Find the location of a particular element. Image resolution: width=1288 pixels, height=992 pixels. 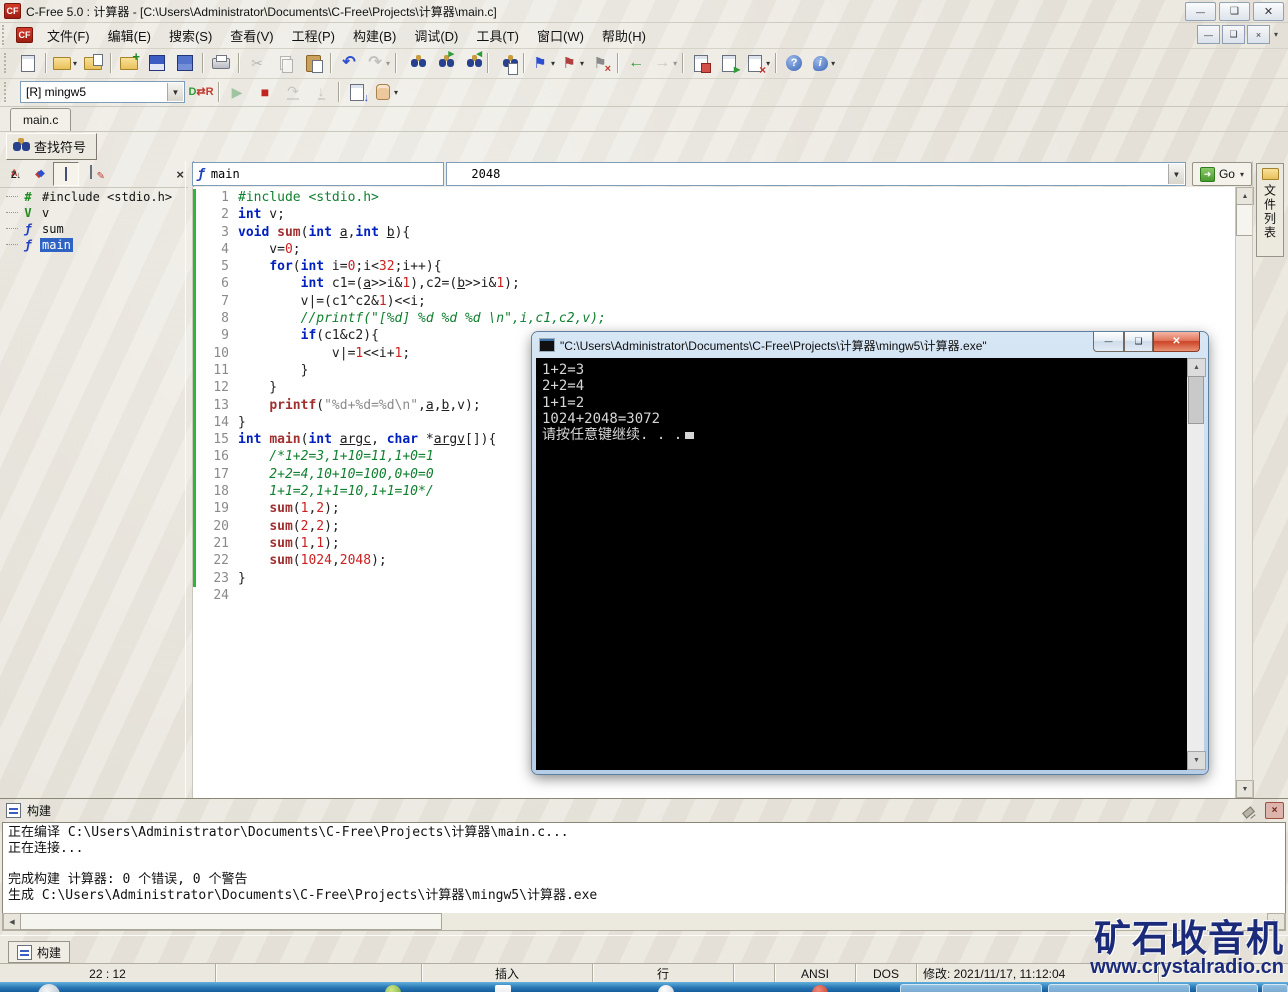

restore-button is located at coordinates (1234, 11).